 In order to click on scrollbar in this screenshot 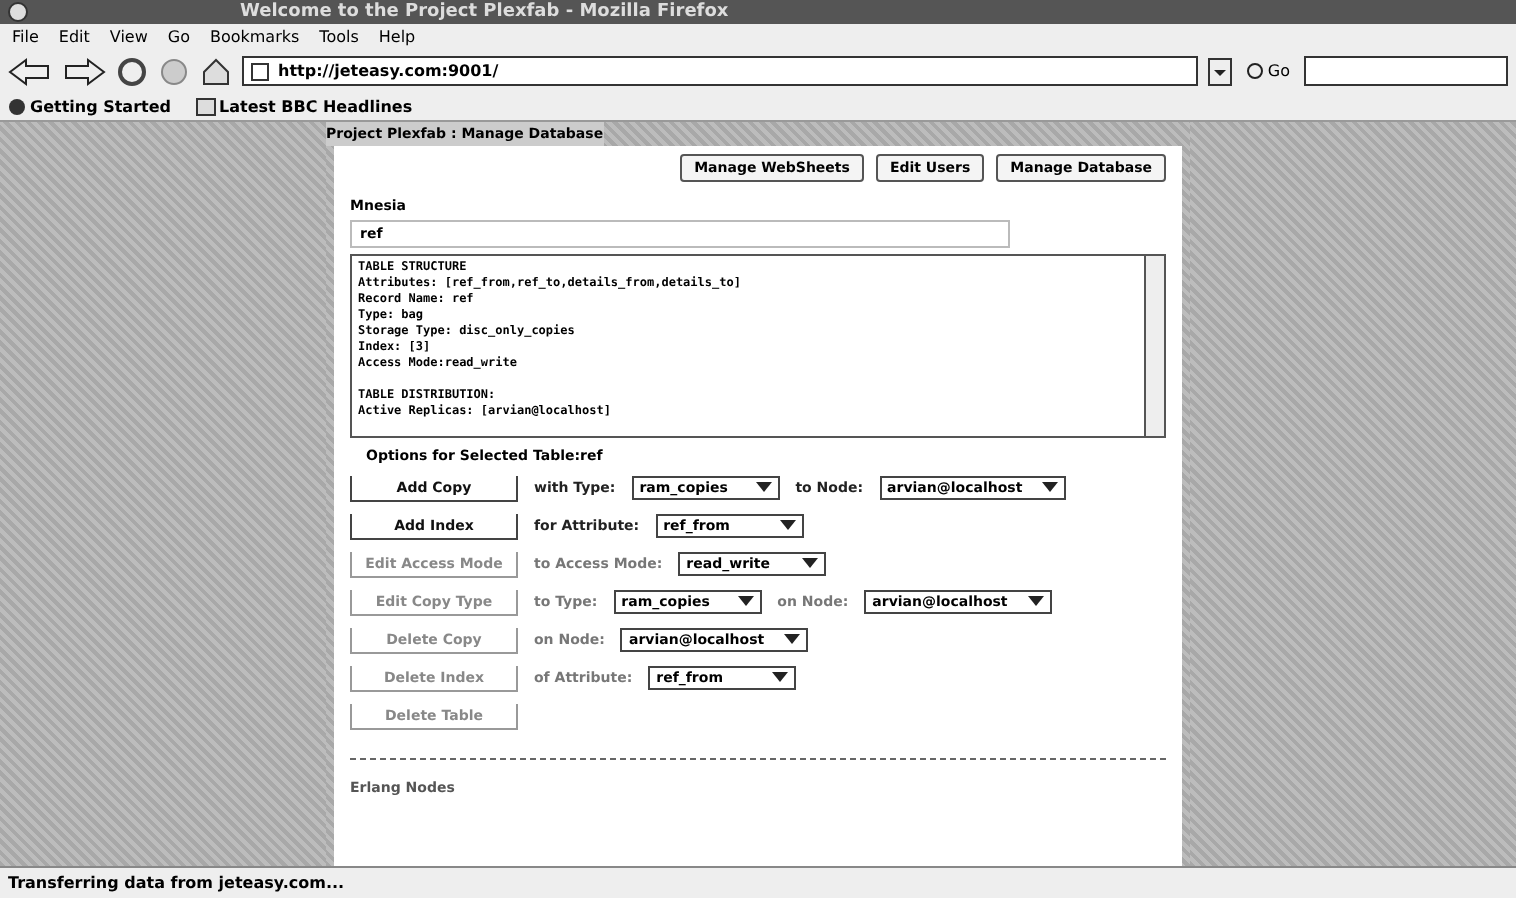, I will do `click(1154, 346)`.